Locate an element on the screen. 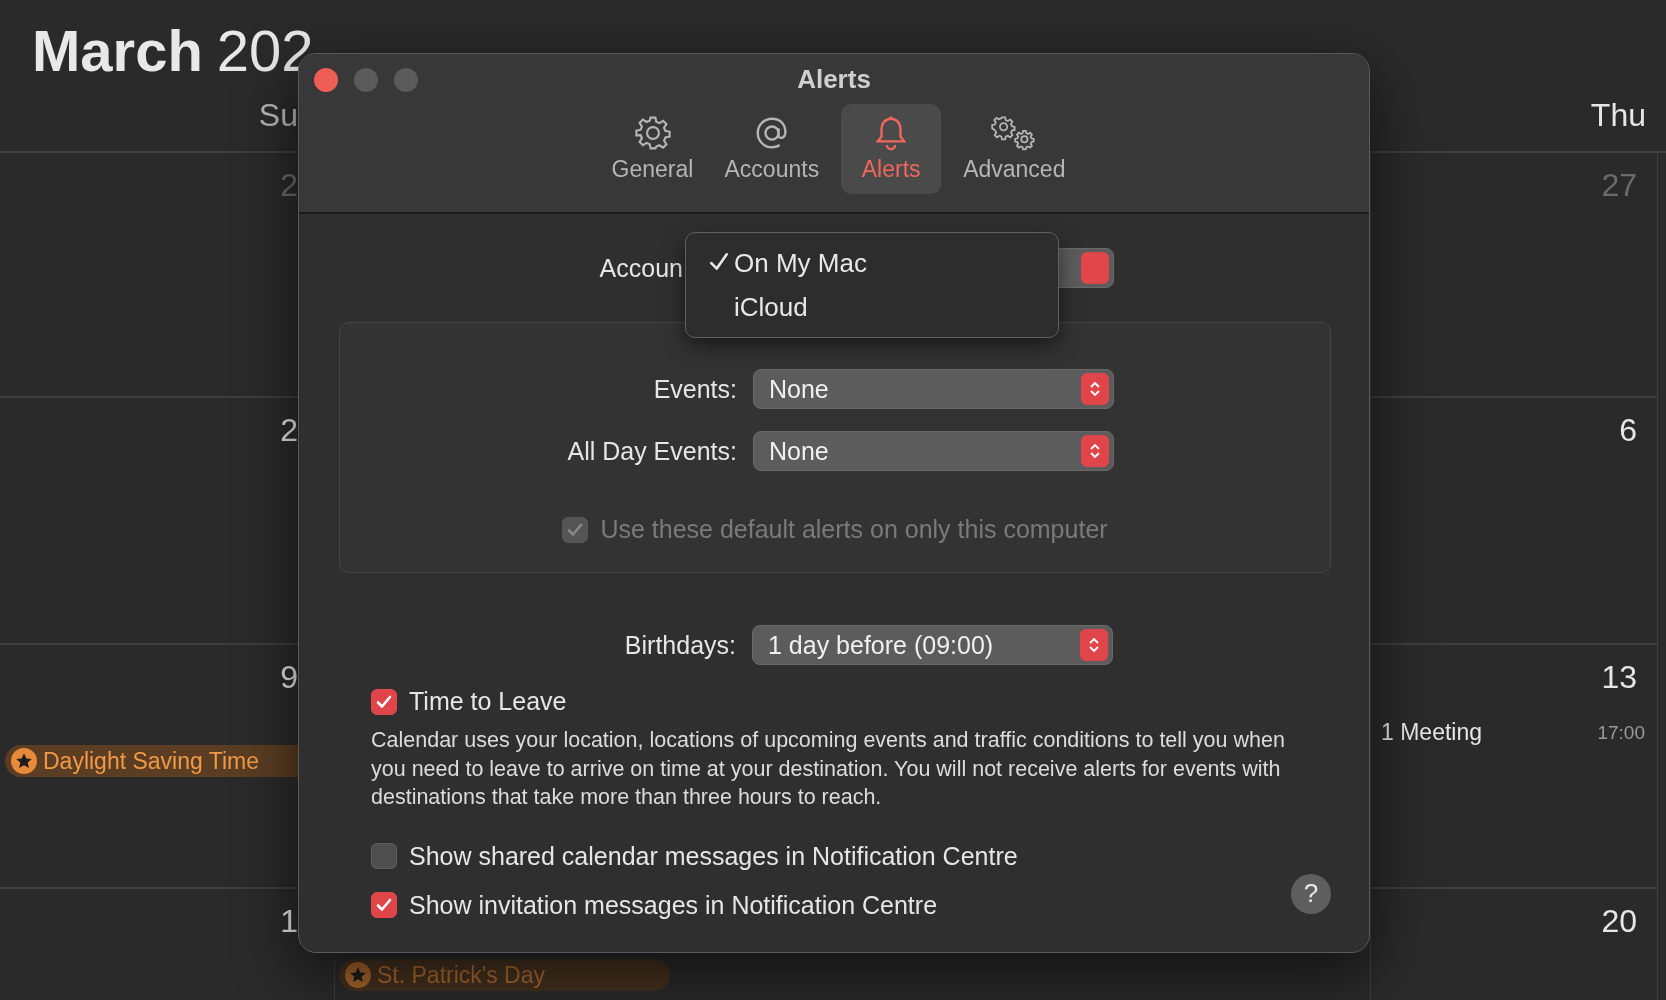 This screenshot has width=1666, height=1000. day-number: 9 is located at coordinates (289, 678).